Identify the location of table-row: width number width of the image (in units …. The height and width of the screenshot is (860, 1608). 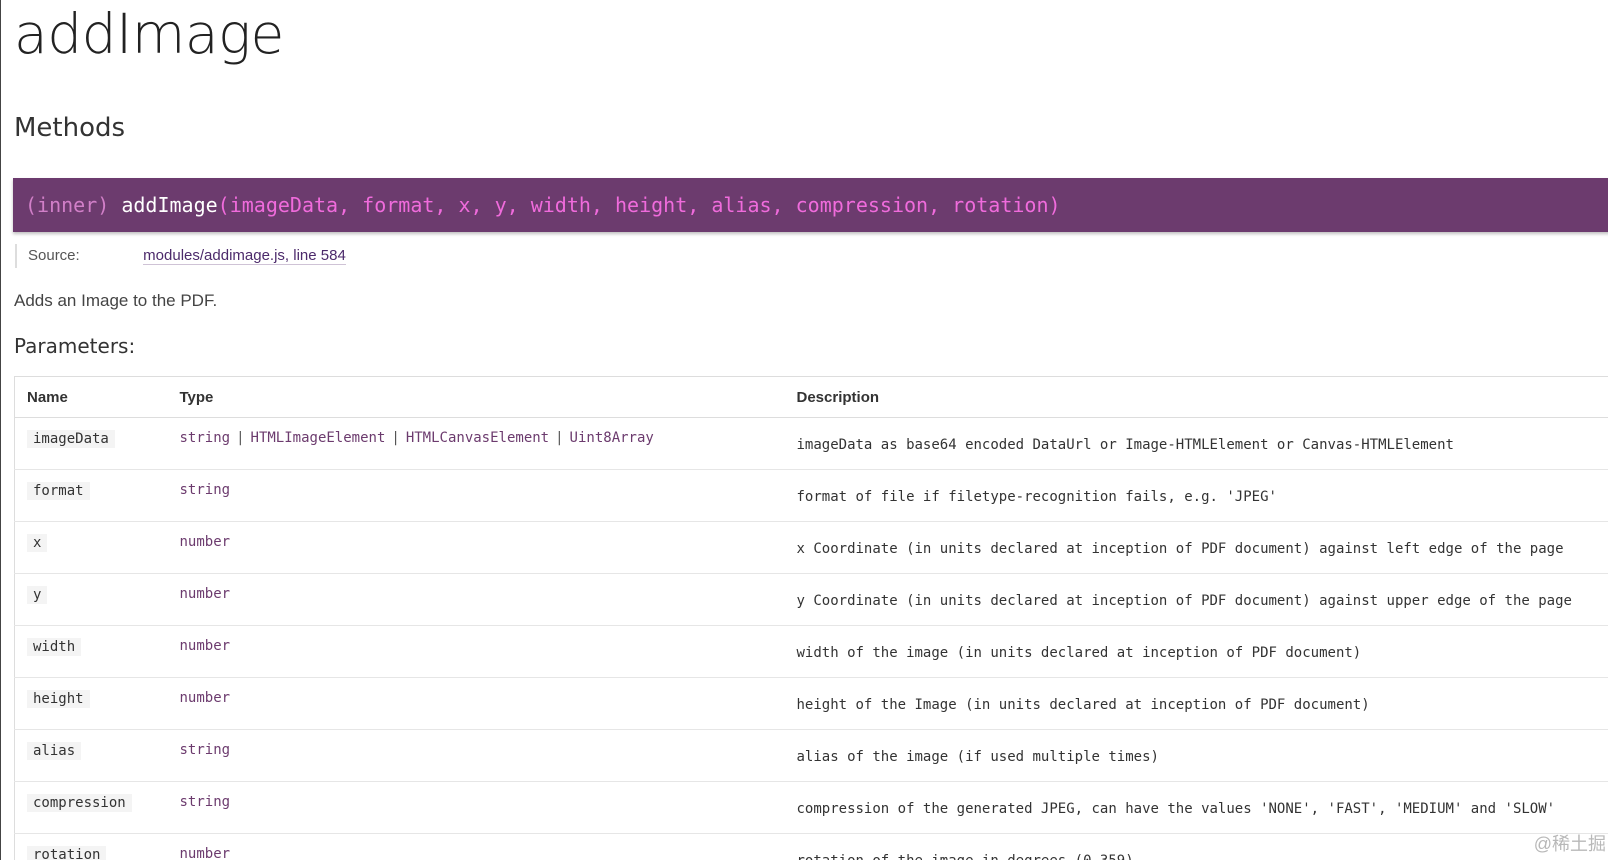
(811, 651).